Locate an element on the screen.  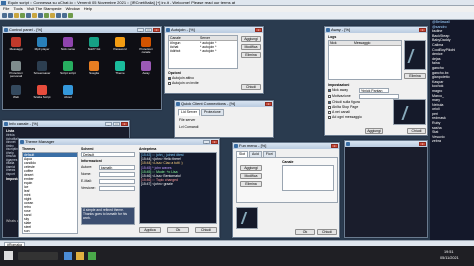
nick-away-field: %nick Pantan is located at coordinates (374, 90).